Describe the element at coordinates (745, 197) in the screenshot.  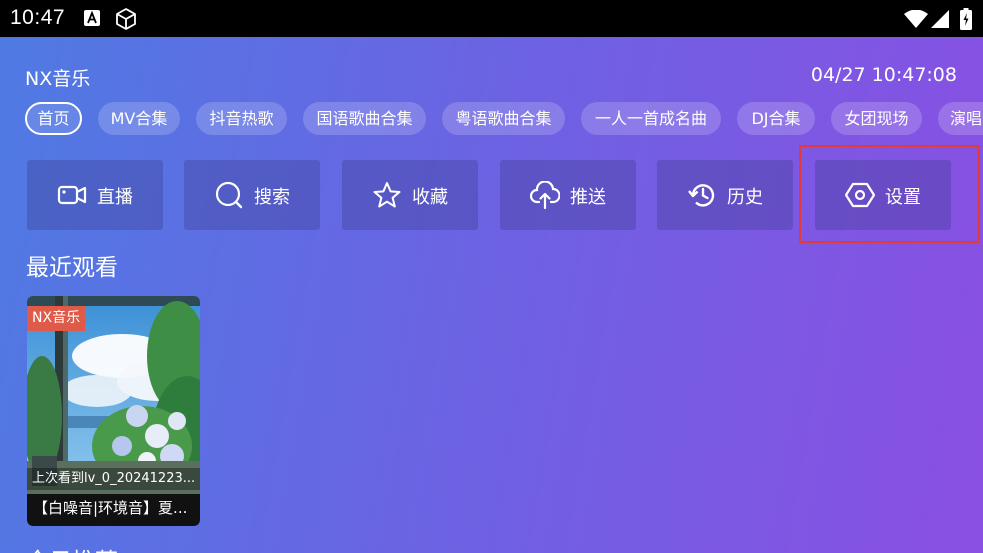
I see `history-label: 历史` at that location.